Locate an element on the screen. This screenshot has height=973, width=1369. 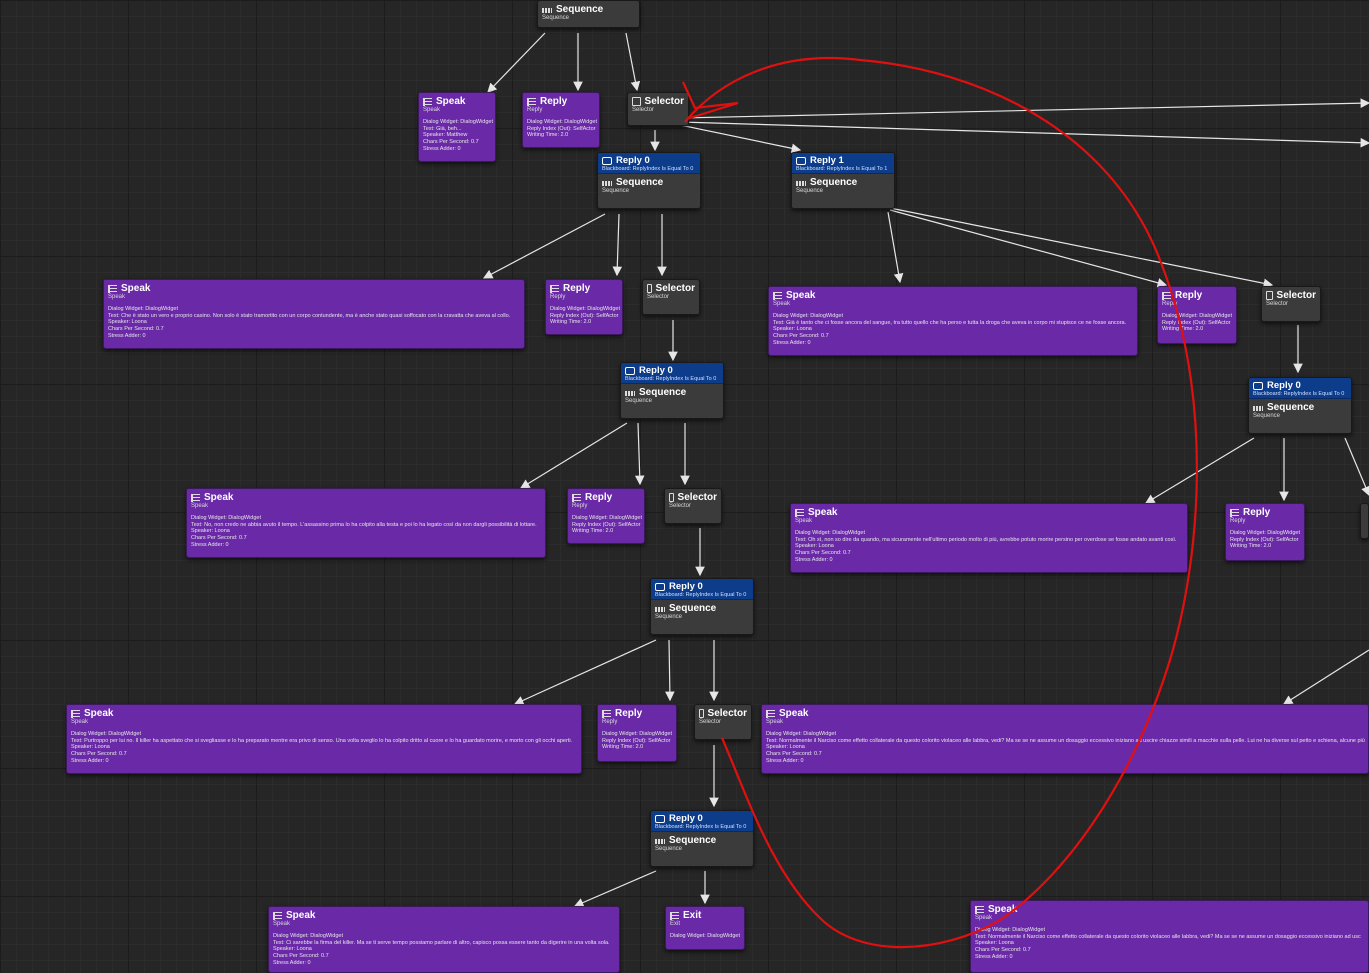
node-title: Selector is located at coordinates (697, 497).